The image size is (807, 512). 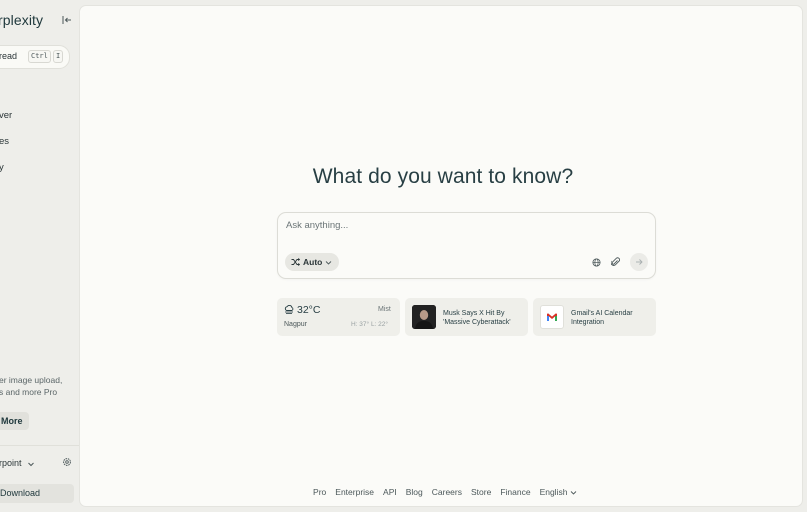 What do you see at coordinates (431, 225) in the screenshot?
I see `search-input` at bounding box center [431, 225].